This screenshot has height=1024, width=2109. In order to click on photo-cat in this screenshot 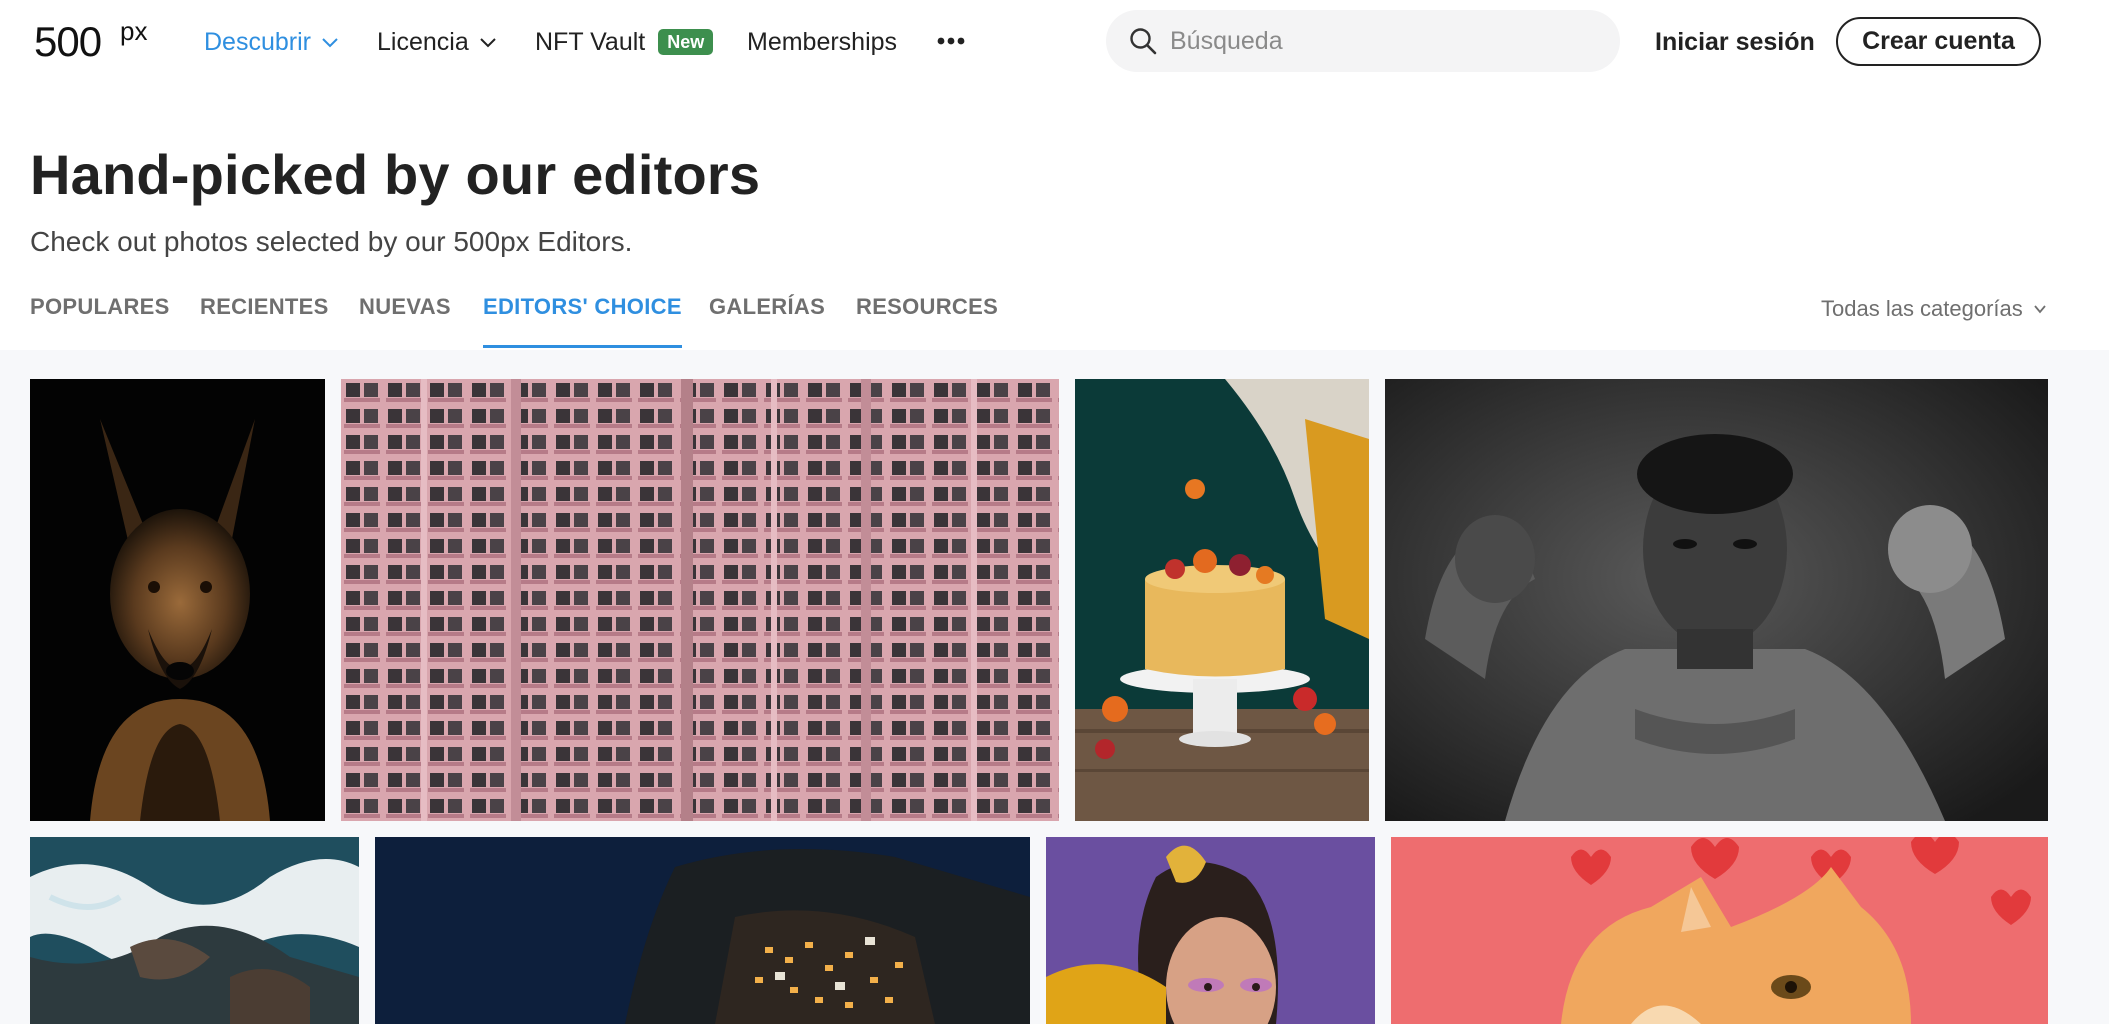, I will do `click(1719, 930)`.